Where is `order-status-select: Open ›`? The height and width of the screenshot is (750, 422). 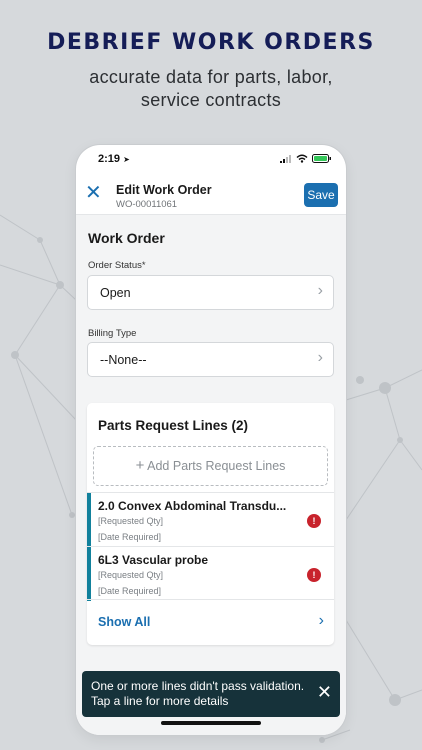
order-status-select: Open › is located at coordinates (210, 292).